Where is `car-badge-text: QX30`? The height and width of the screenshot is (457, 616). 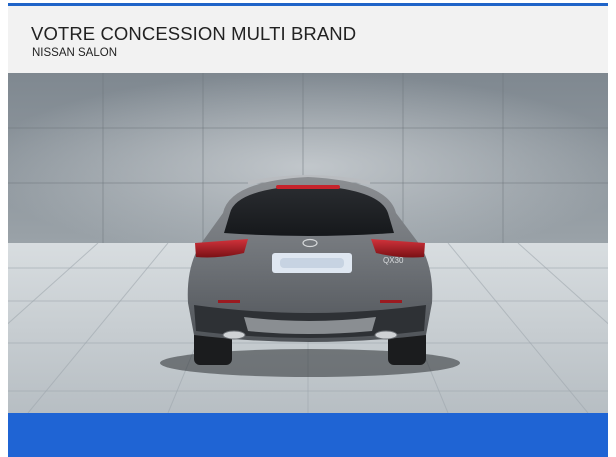
car-badge-text: QX30 is located at coordinates (393, 260).